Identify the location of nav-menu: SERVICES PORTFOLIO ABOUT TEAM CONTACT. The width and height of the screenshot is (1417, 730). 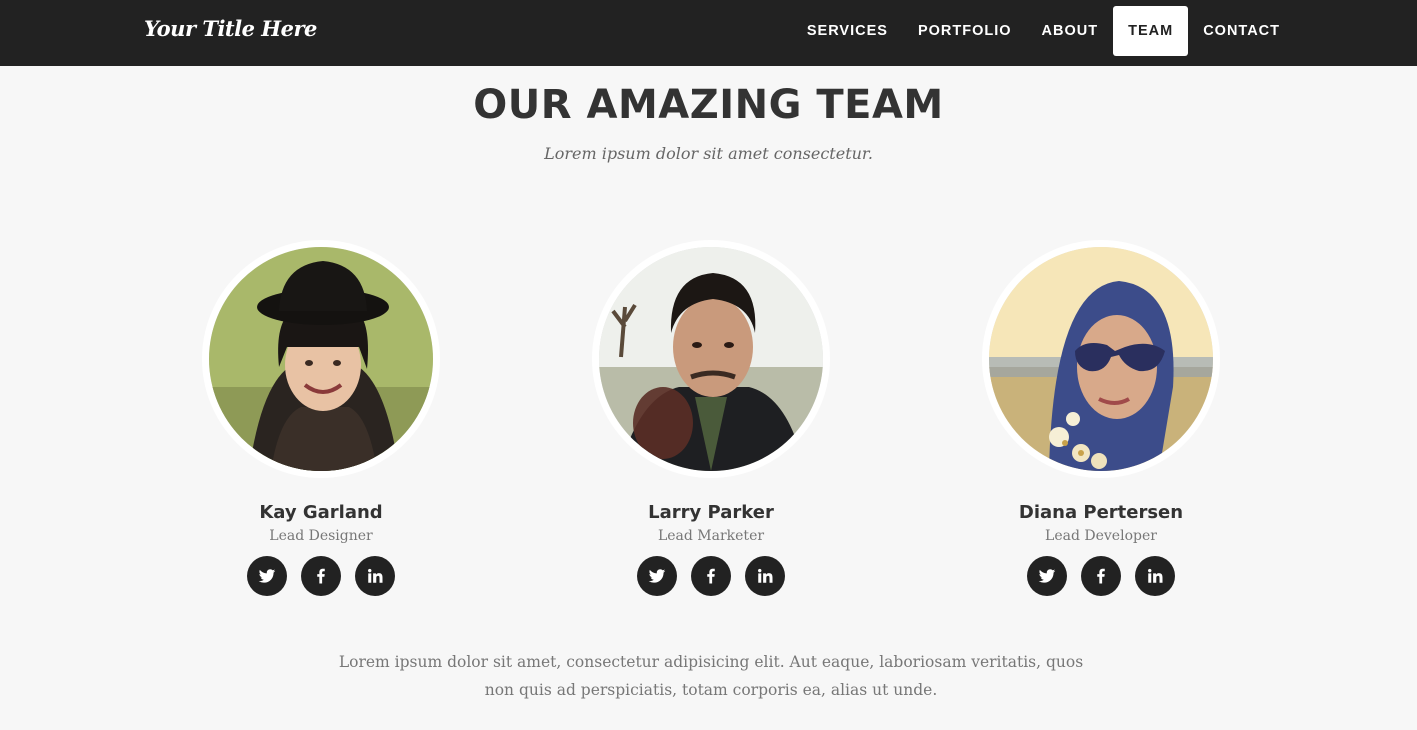
(1043, 31).